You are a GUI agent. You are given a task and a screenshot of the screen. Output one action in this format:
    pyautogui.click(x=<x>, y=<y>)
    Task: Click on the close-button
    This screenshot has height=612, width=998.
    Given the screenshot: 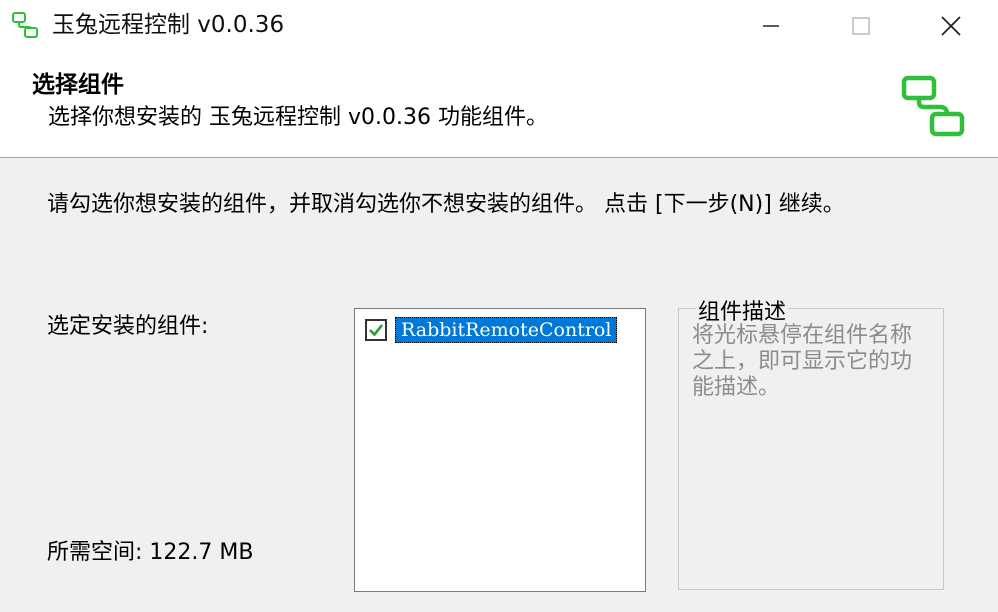 What is the action you would take?
    pyautogui.click(x=951, y=26)
    